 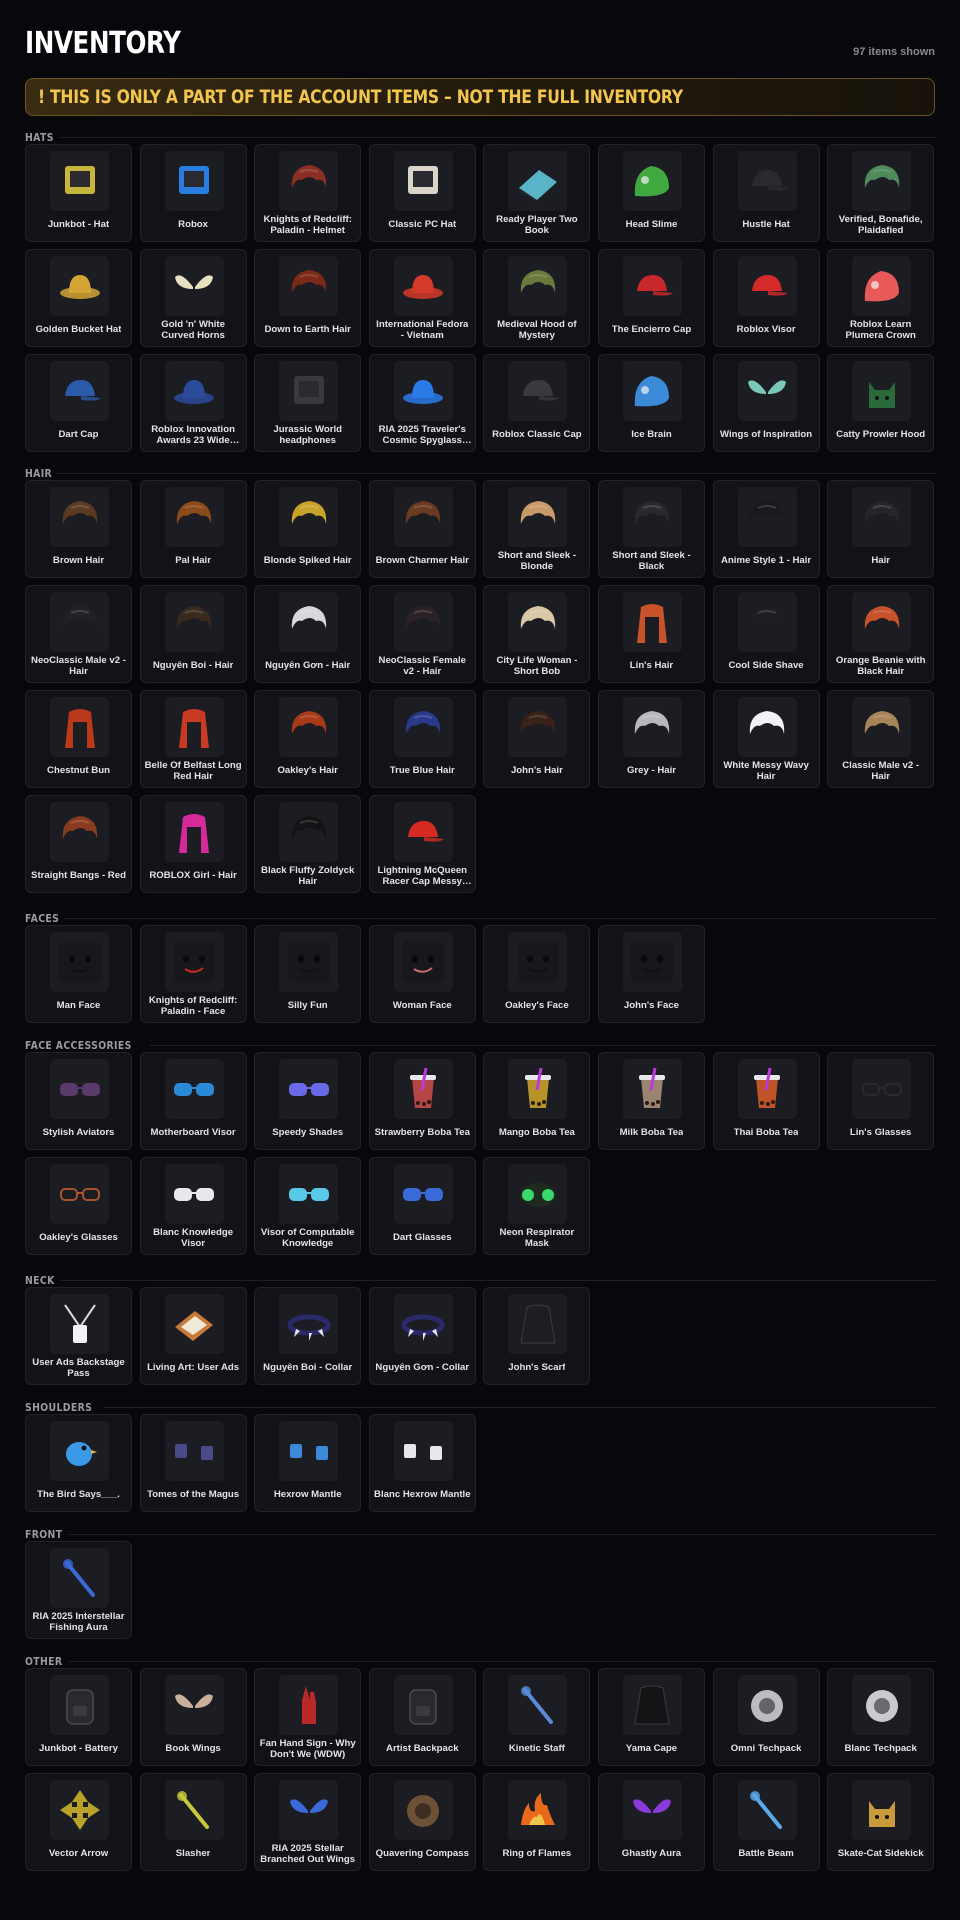 I want to click on item-card: Oakley's Glasses, so click(x=78, y=1206).